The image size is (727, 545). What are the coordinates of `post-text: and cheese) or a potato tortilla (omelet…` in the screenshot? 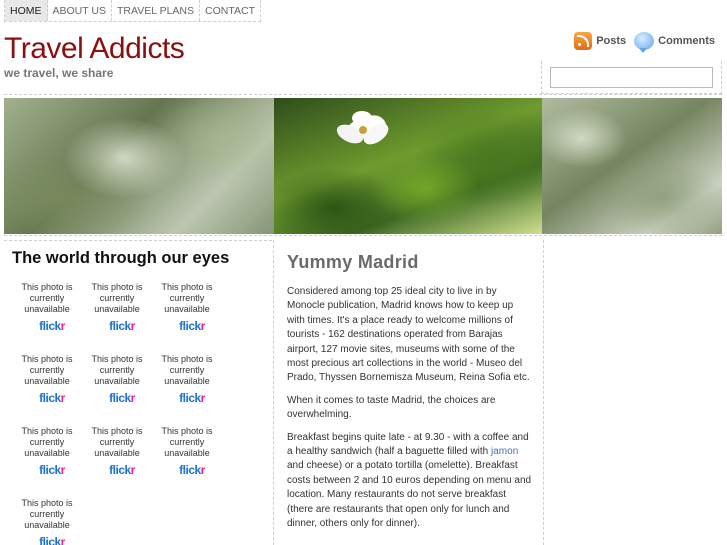 It's located at (409, 495).